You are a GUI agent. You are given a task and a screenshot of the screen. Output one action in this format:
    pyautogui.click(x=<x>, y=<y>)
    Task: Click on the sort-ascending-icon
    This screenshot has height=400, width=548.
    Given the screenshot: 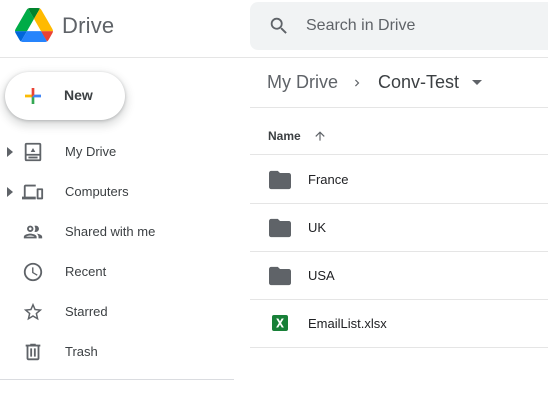 What is the action you would take?
    pyautogui.click(x=320, y=136)
    